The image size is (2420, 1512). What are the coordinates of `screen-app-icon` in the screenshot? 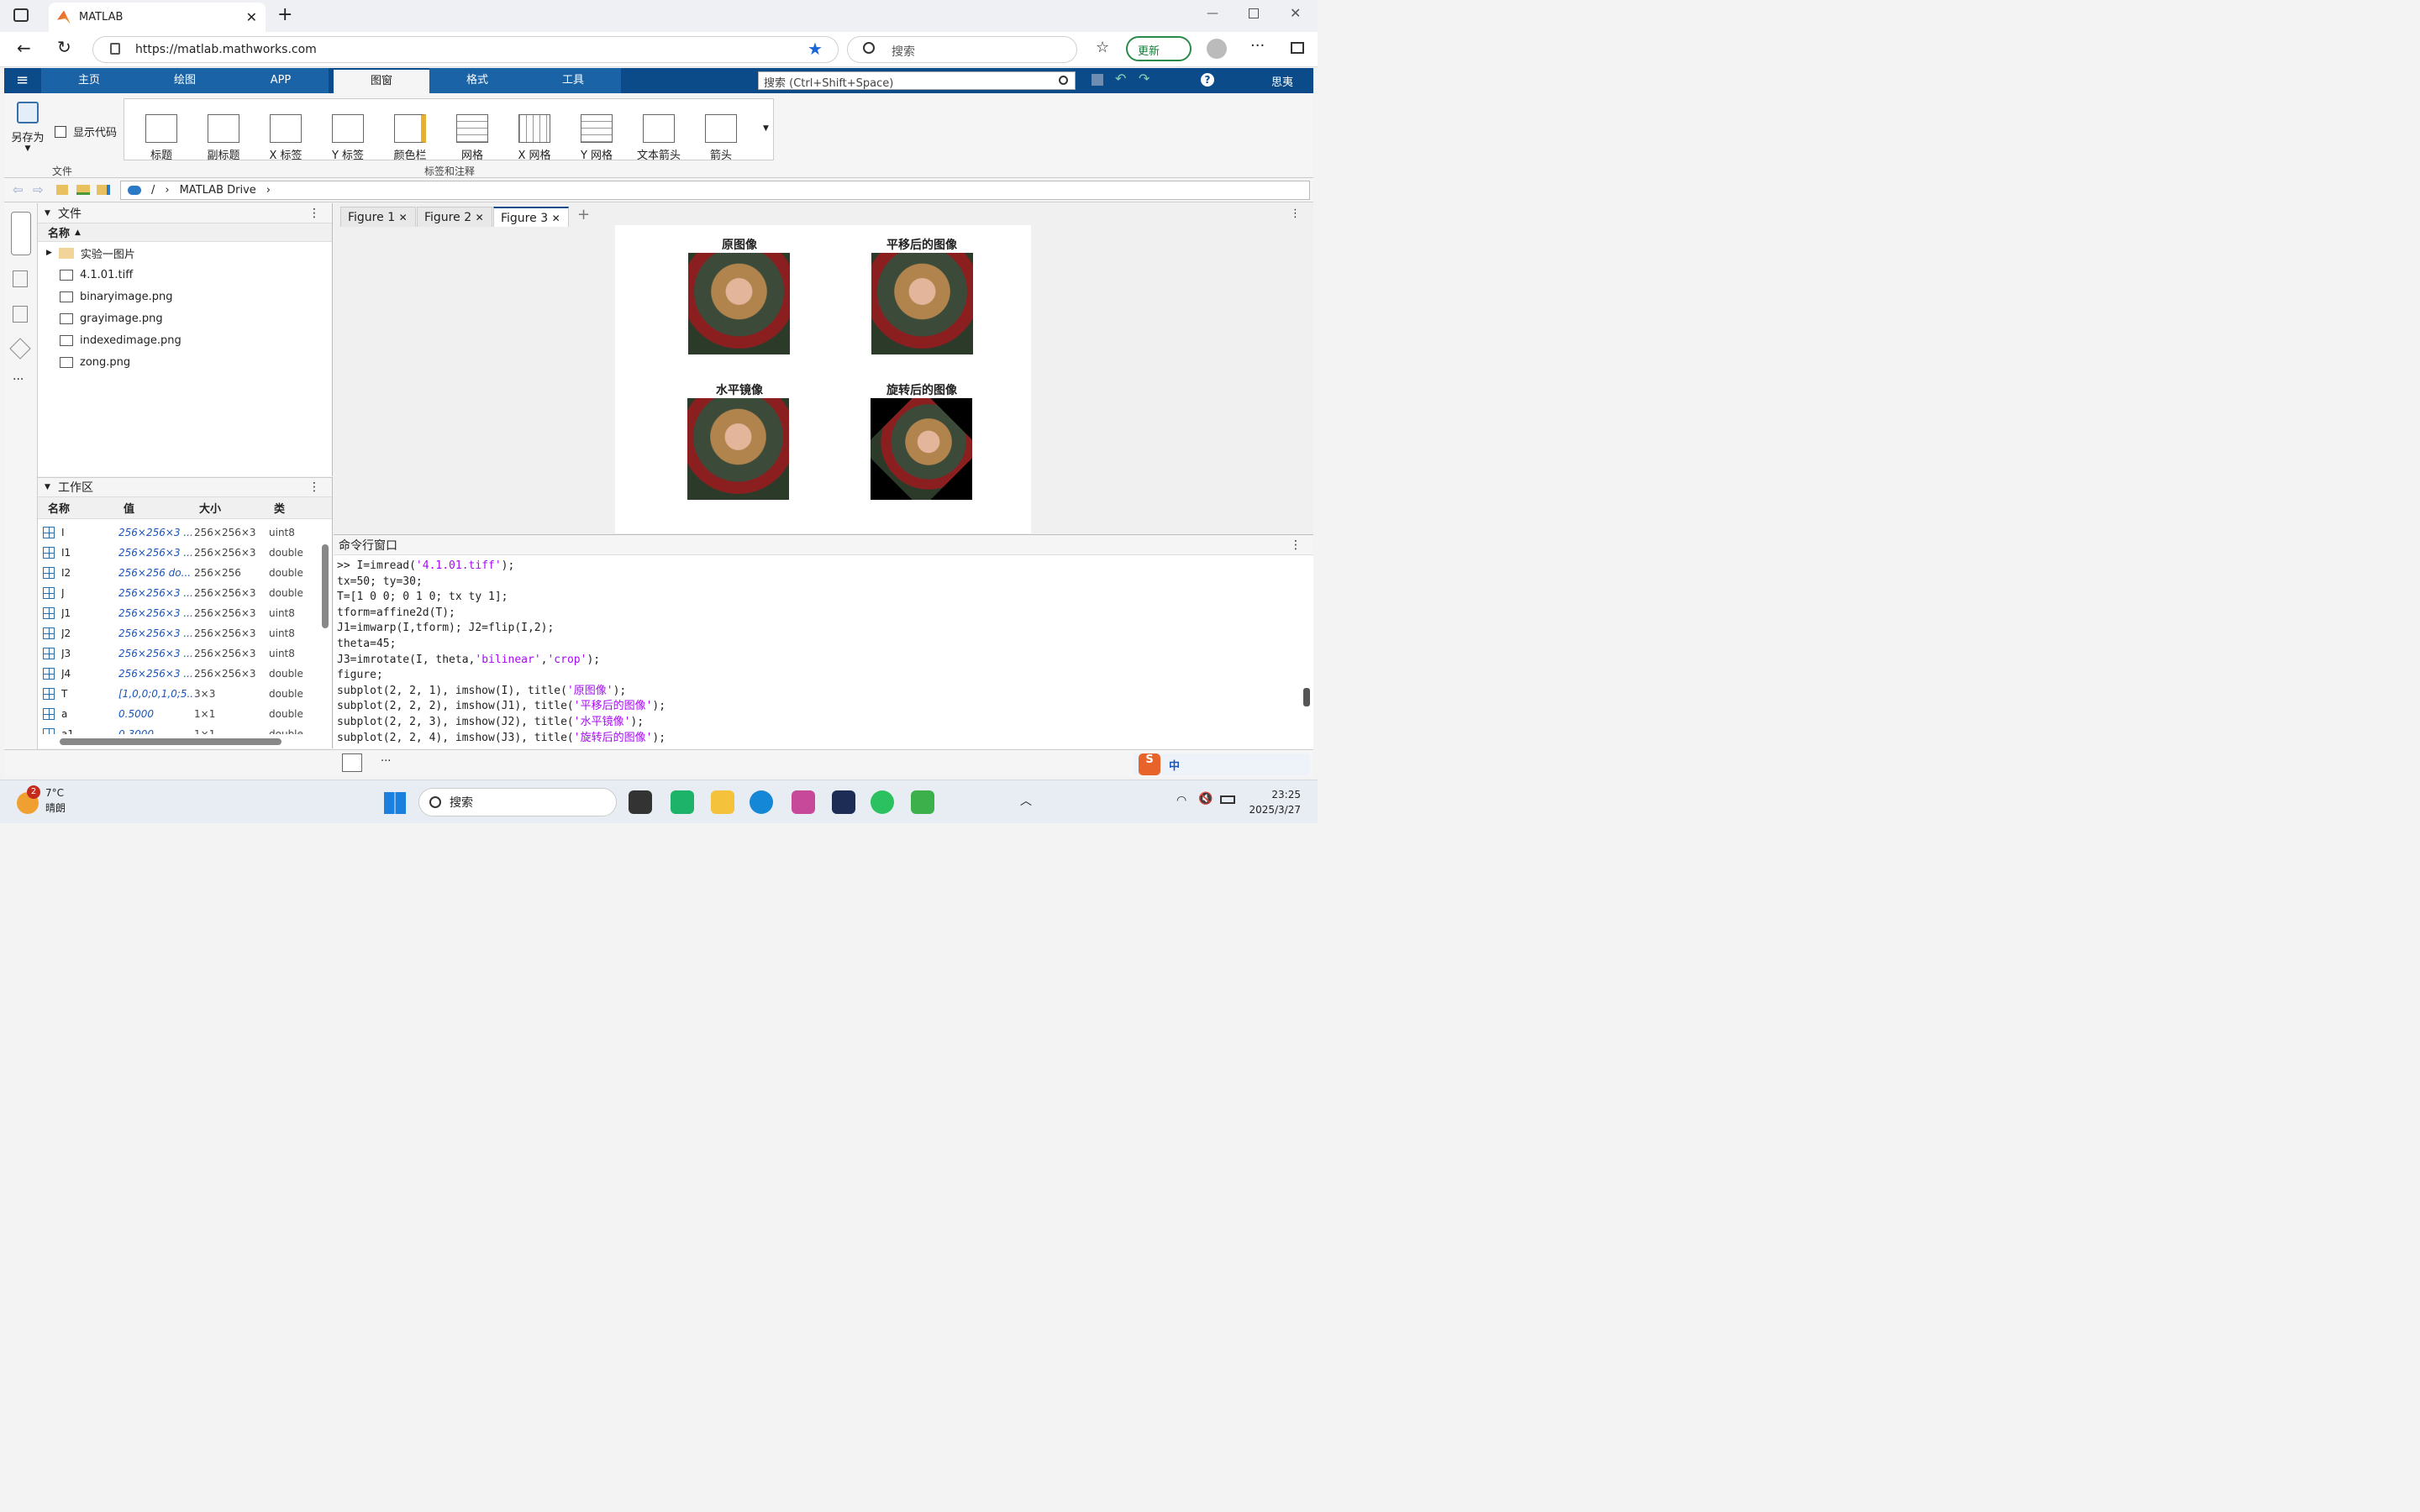 It's located at (923, 802).